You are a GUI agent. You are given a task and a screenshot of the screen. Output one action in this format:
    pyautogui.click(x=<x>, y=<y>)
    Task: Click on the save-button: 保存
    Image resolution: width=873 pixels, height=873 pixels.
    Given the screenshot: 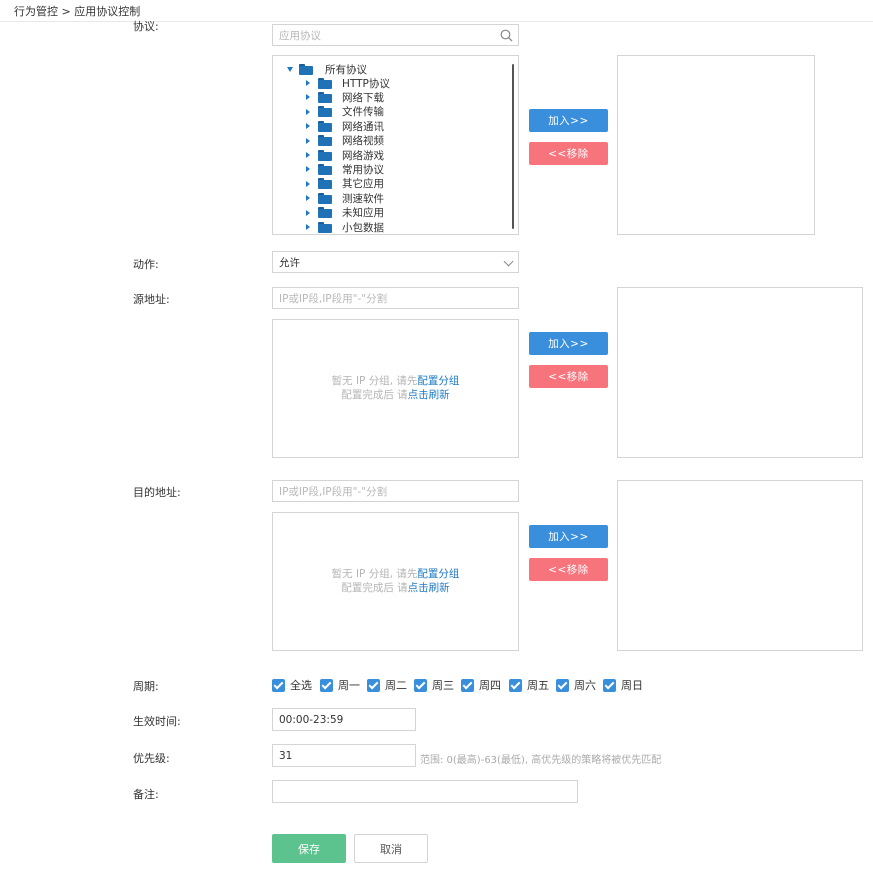 What is the action you would take?
    pyautogui.click(x=309, y=848)
    